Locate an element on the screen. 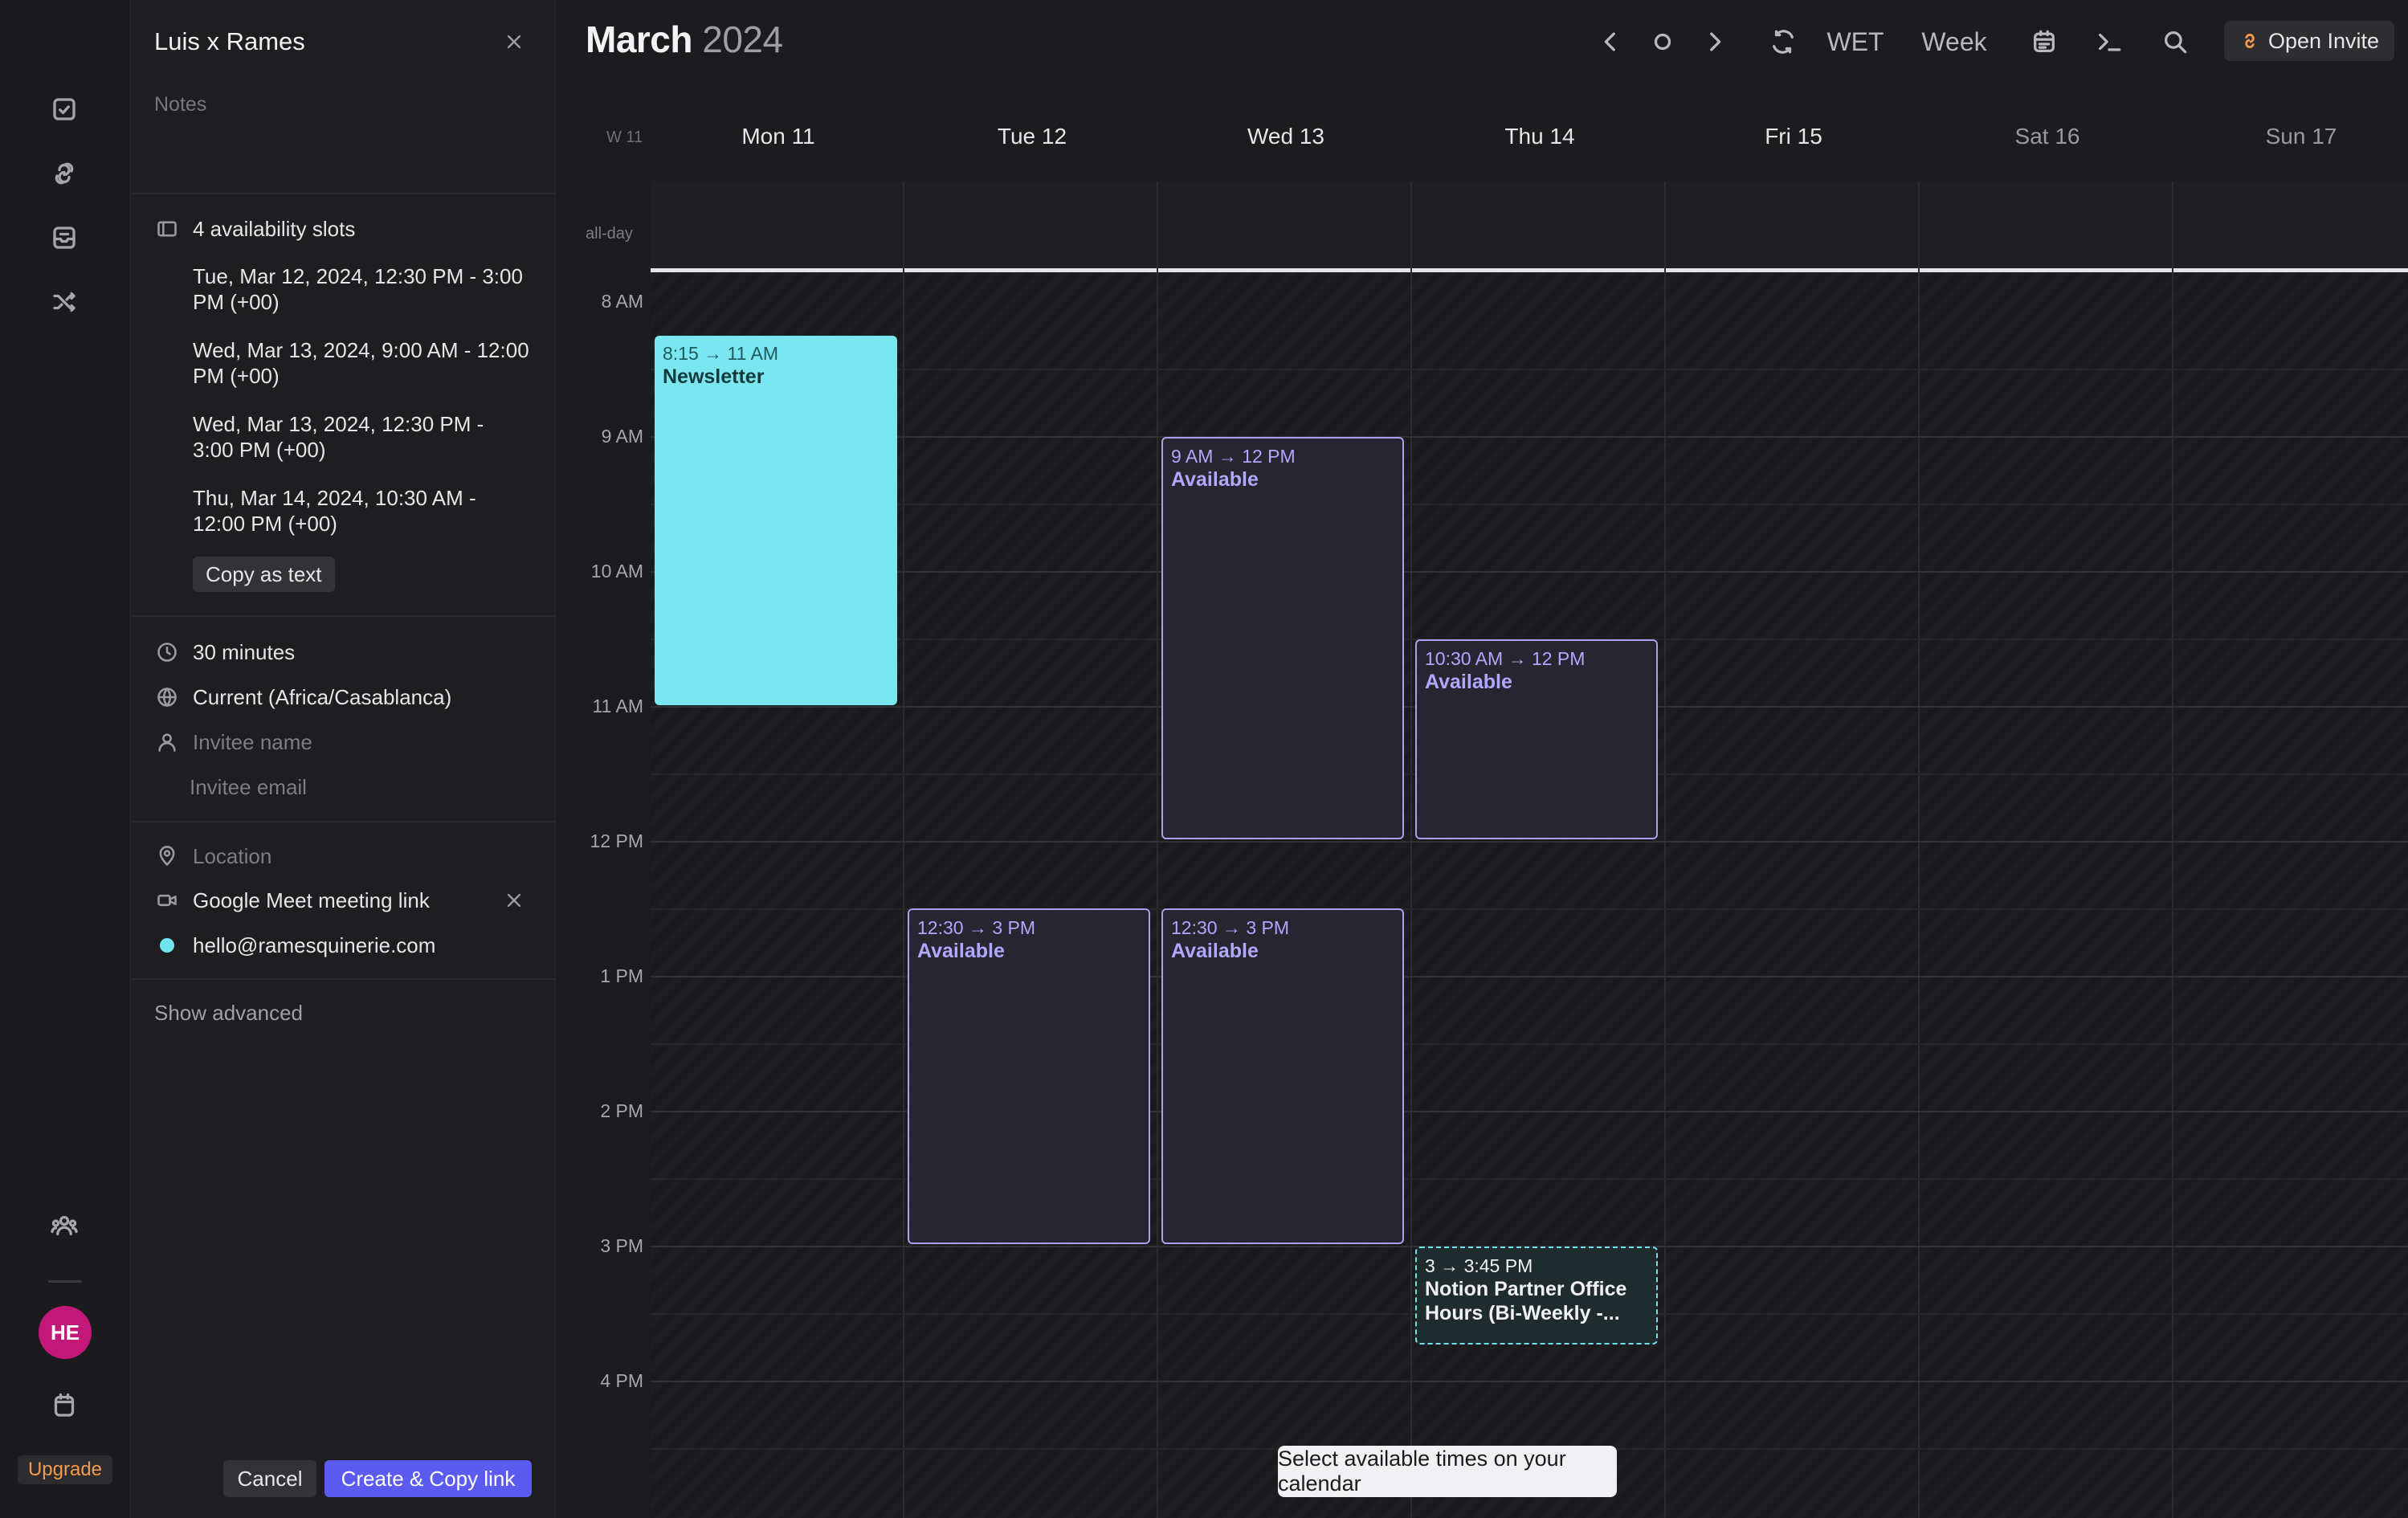 This screenshot has width=2408, height=1518. invitee-name-field: Invitee name is located at coordinates (233, 742).